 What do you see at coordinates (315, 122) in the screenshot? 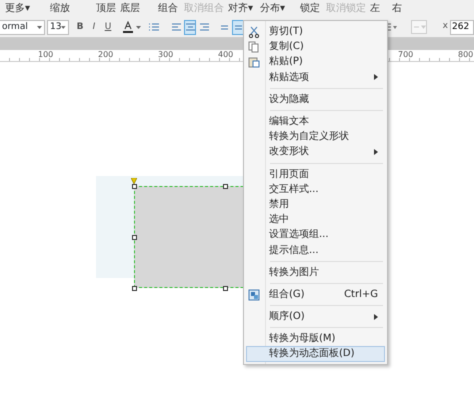
I see `menu-item: 编辑文本` at bounding box center [315, 122].